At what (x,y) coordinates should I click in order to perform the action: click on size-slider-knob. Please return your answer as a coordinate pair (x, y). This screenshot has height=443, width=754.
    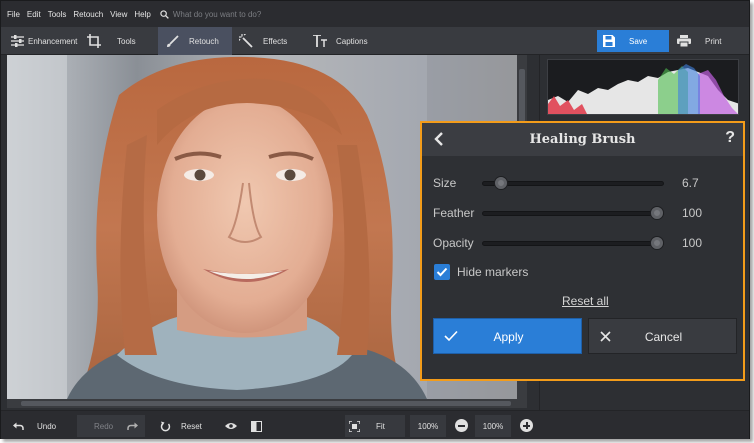
    Looking at the image, I should click on (500, 183).